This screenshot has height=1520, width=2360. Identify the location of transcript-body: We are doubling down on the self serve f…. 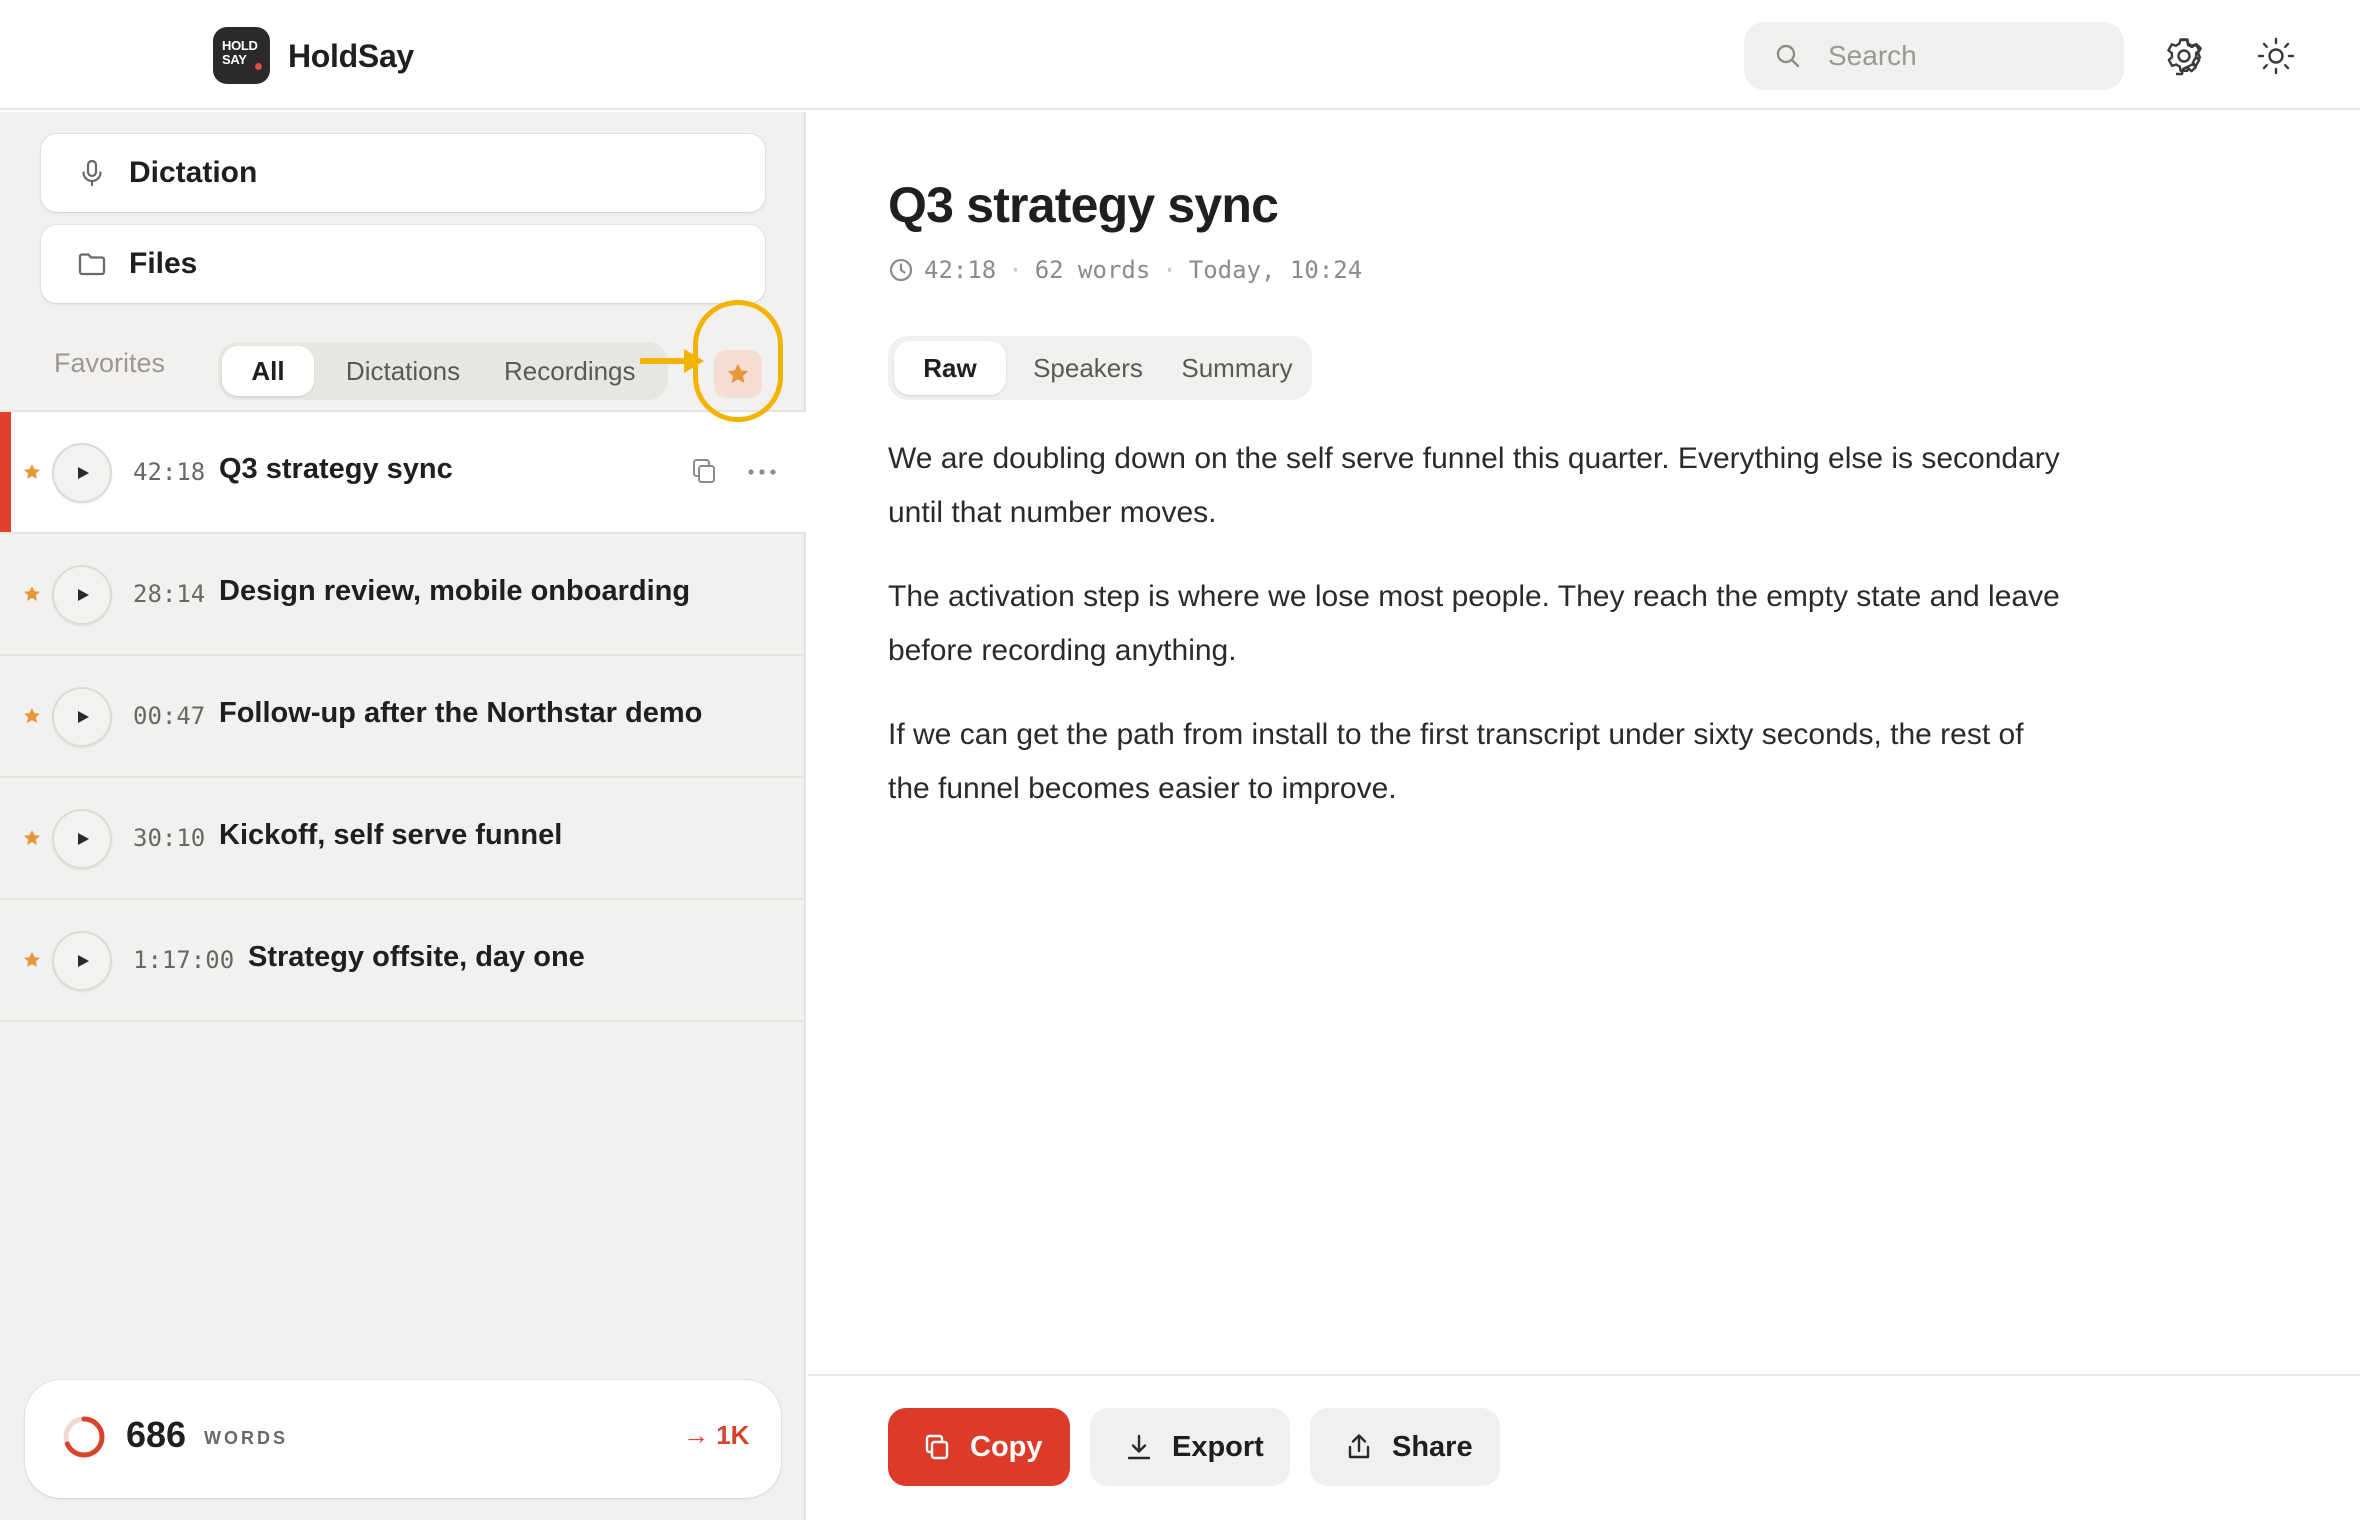
(1478, 639).